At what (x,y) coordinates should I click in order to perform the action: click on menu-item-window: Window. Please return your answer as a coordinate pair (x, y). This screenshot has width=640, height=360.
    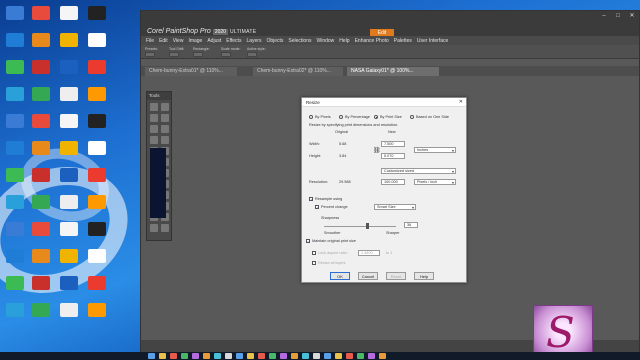
    Looking at the image, I should click on (326, 41).